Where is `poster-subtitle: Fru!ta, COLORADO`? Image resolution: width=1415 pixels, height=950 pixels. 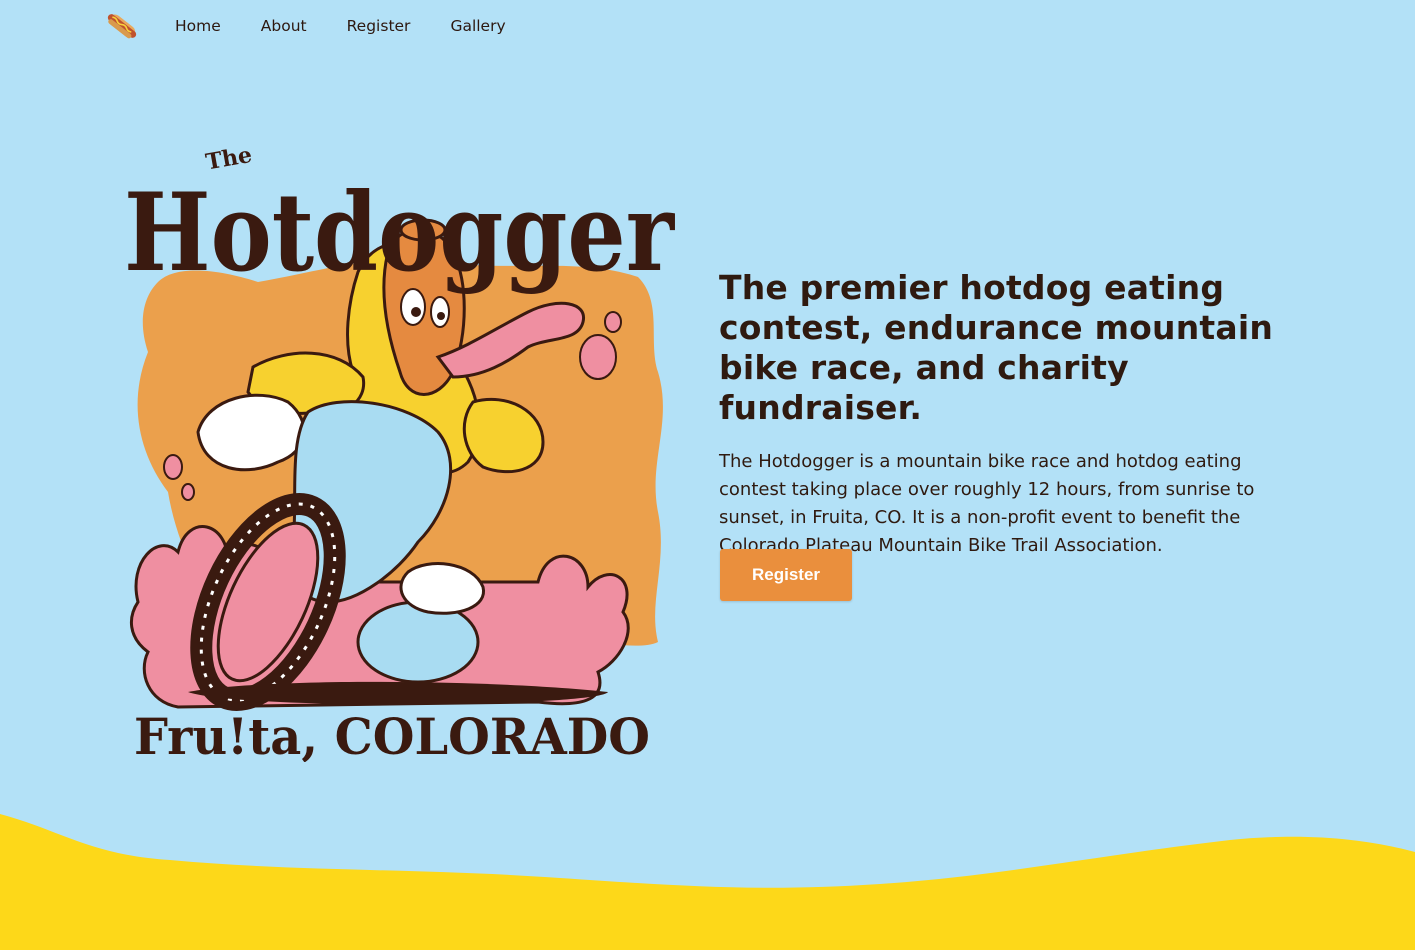 poster-subtitle: Fru!ta, COLORADO is located at coordinates (392, 734).